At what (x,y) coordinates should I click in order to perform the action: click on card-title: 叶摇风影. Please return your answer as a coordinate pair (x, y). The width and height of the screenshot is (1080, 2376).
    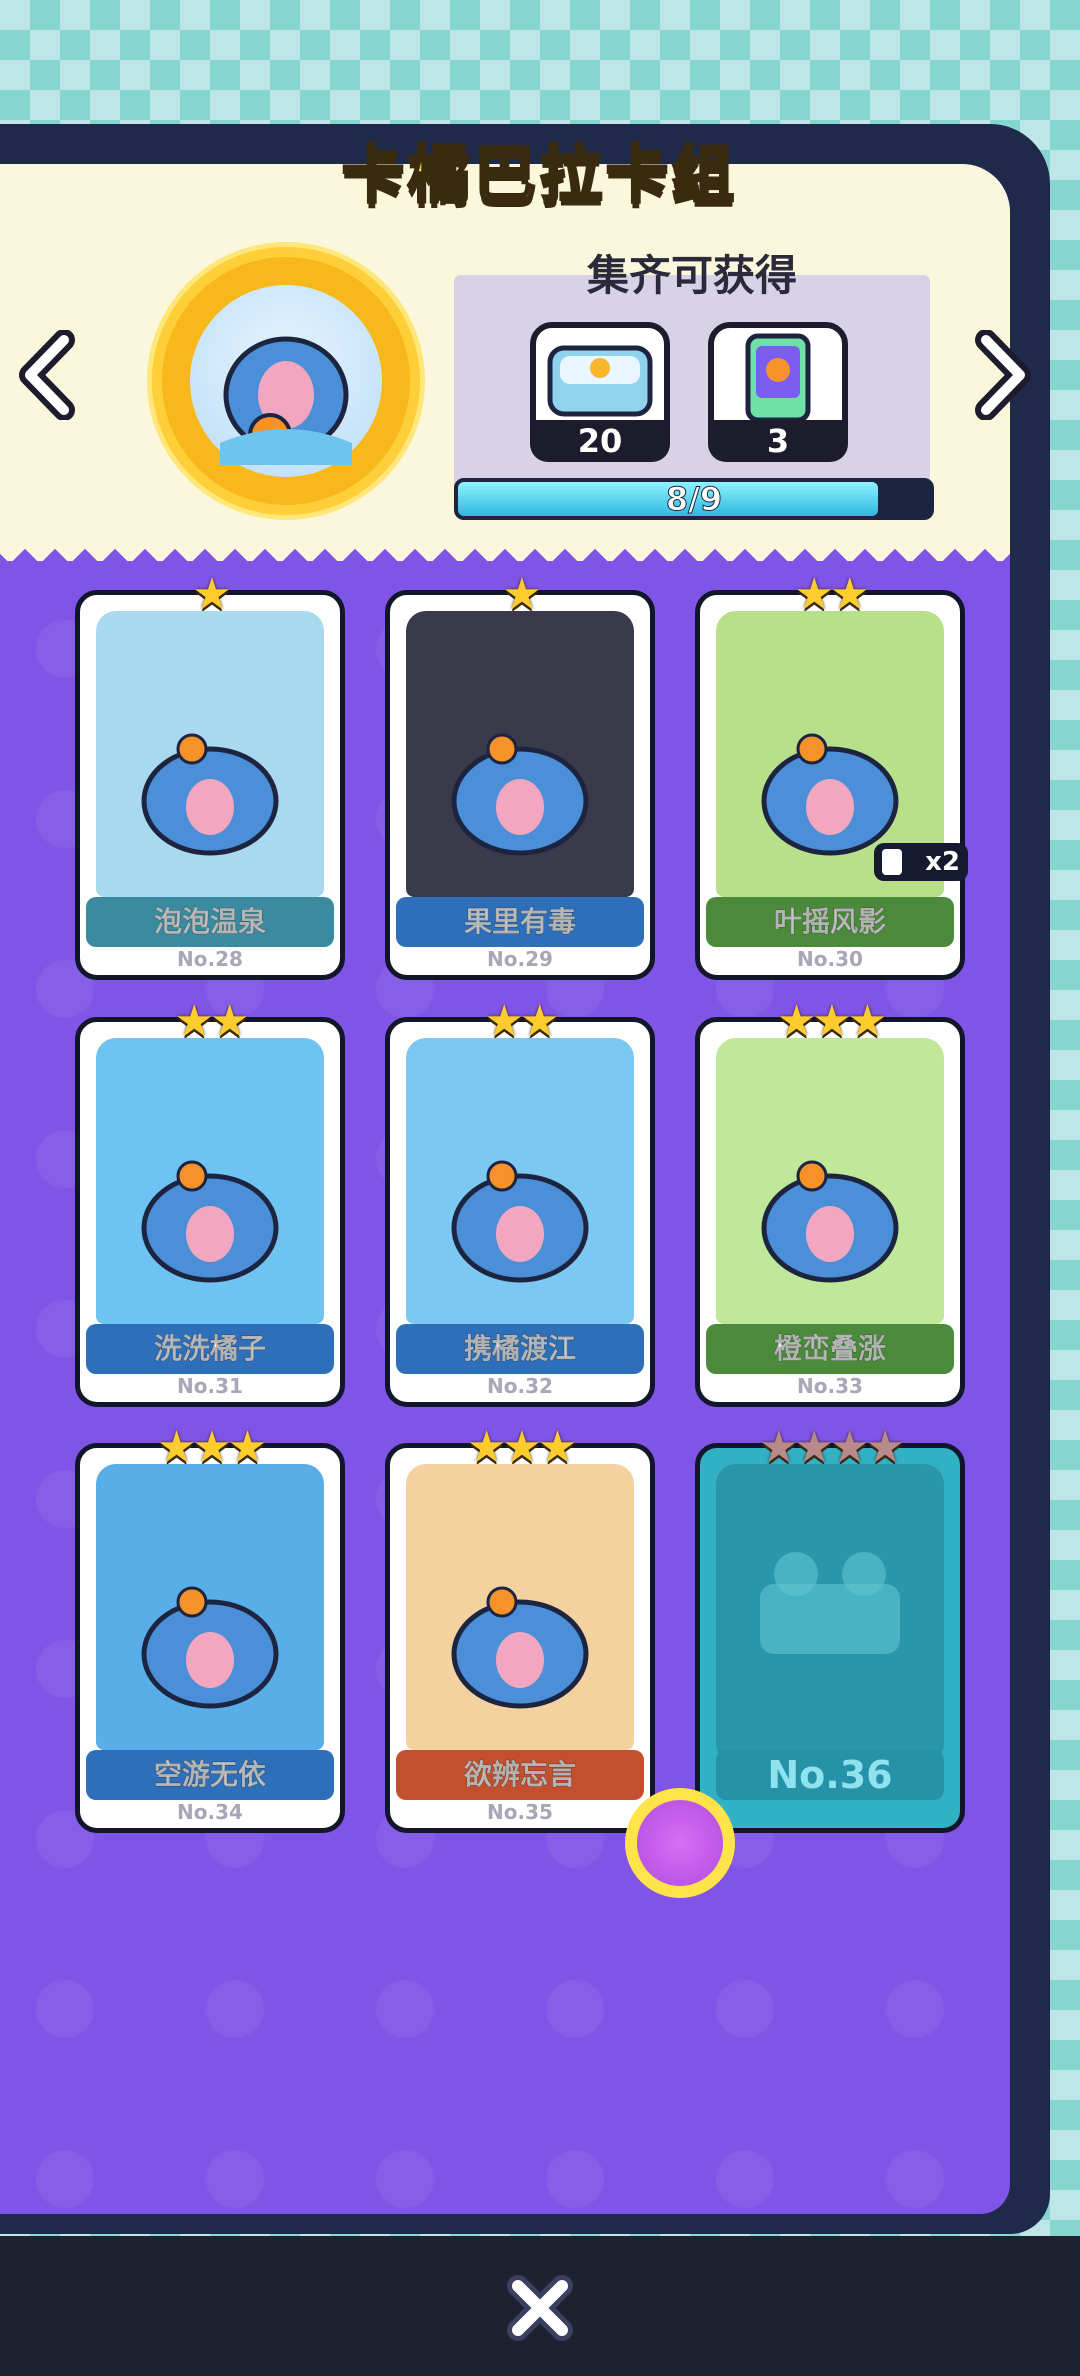
    Looking at the image, I should click on (830, 922).